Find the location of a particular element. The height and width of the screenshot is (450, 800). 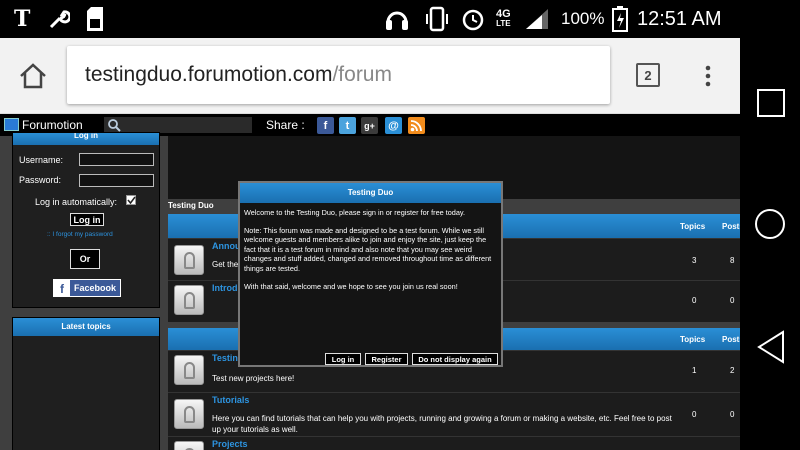

status-bar: T 4G LTE 100% 12:51 AM is located at coordinates (370, 19).